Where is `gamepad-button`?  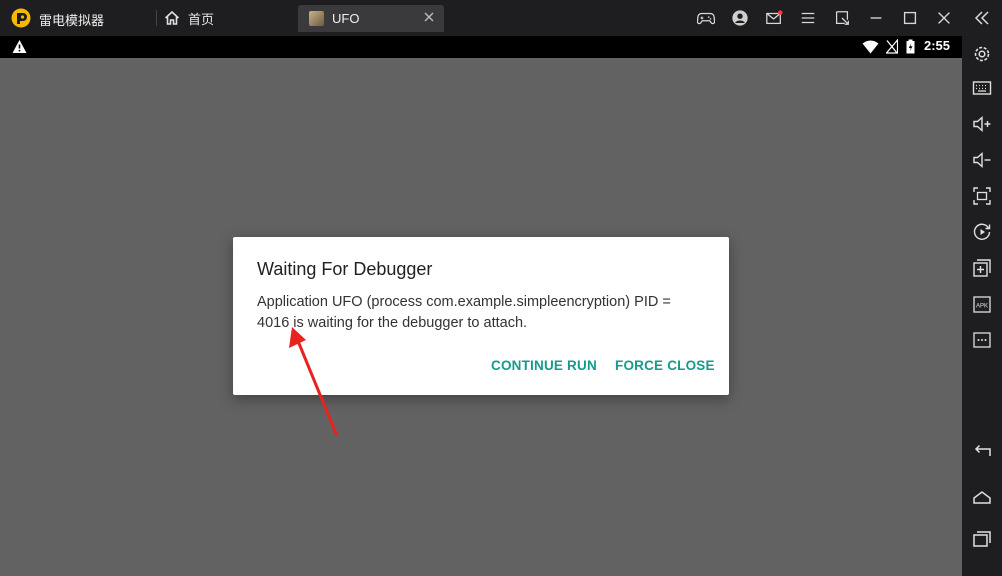 gamepad-button is located at coordinates (706, 18).